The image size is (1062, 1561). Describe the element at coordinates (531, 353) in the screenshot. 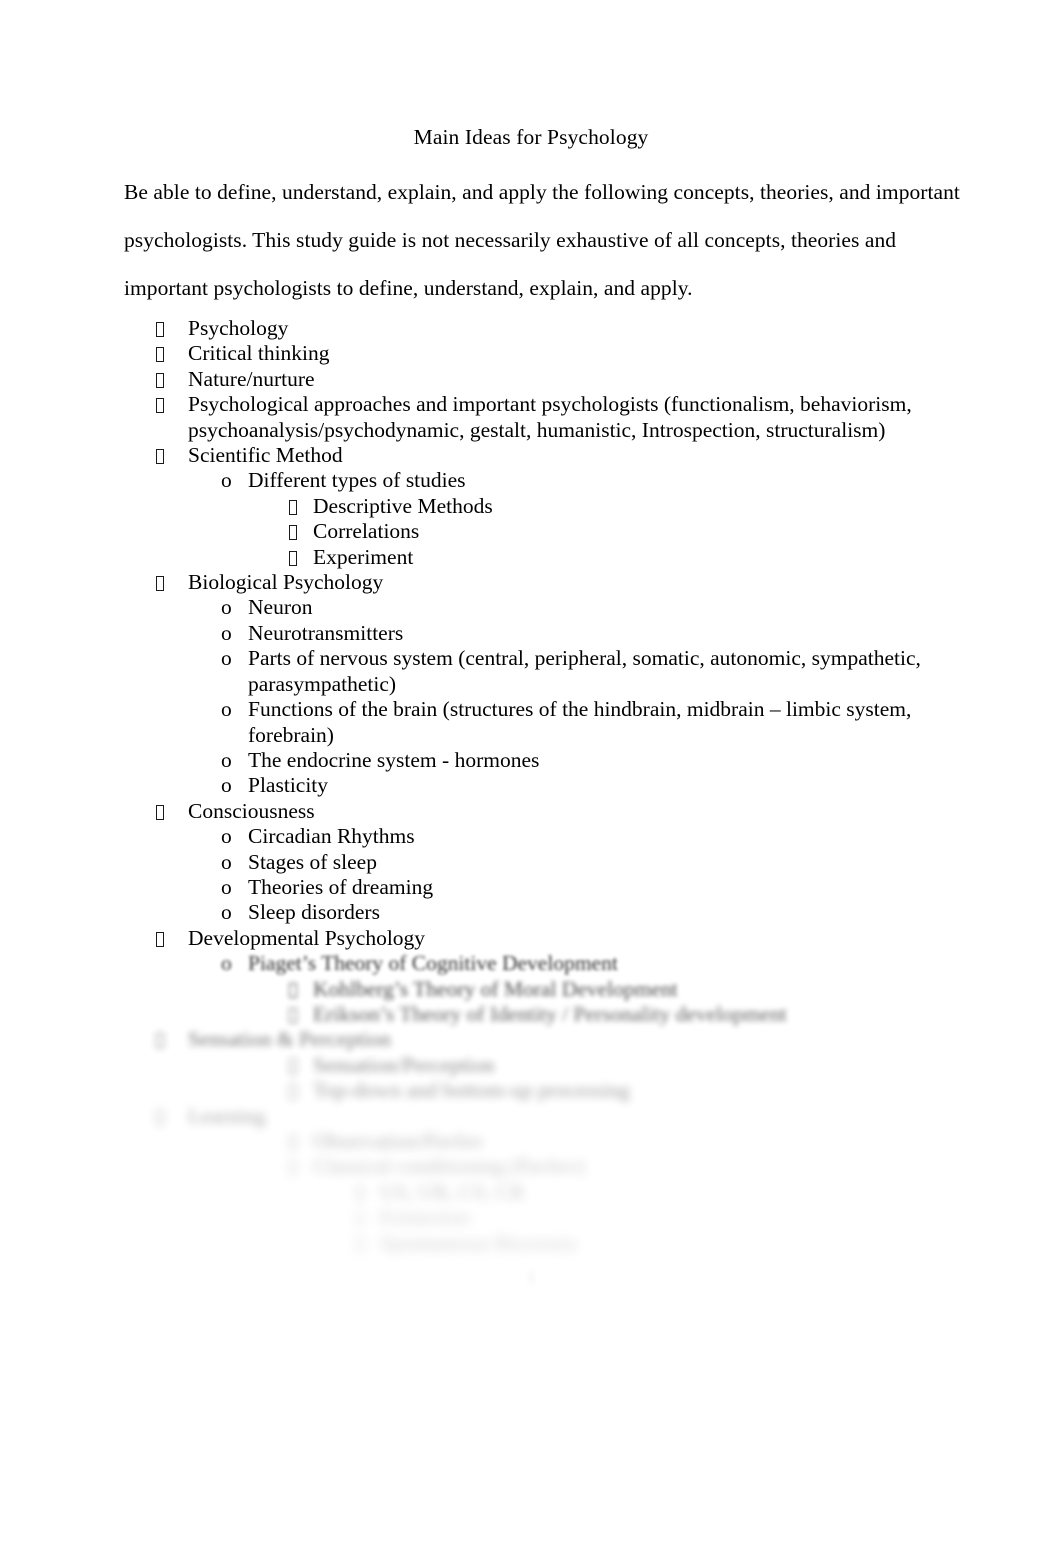

I see `outline-item: Critical thinking` at that location.